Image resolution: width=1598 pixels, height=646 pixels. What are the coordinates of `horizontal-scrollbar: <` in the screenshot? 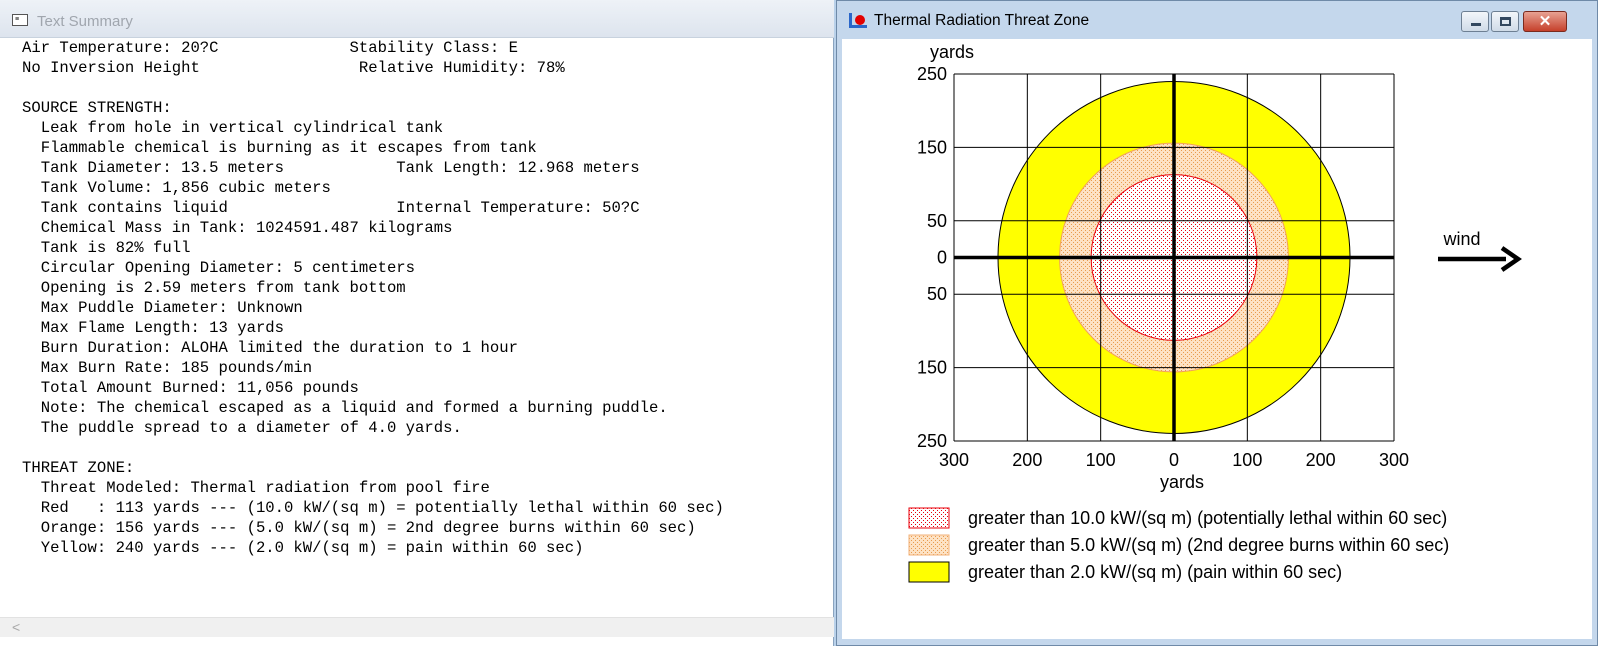 It's located at (417, 627).